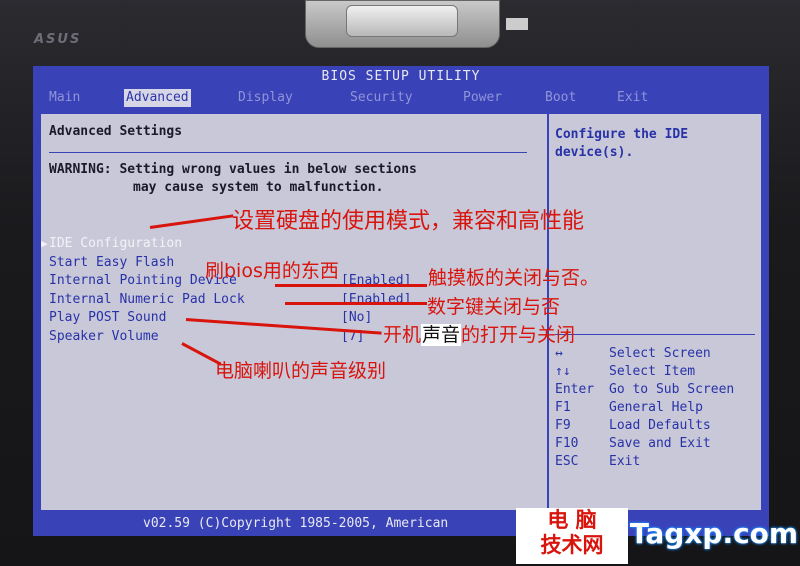 The height and width of the screenshot is (566, 800). What do you see at coordinates (104, 336) in the screenshot?
I see `setting-speaker-volume: Speaker Volume` at bounding box center [104, 336].